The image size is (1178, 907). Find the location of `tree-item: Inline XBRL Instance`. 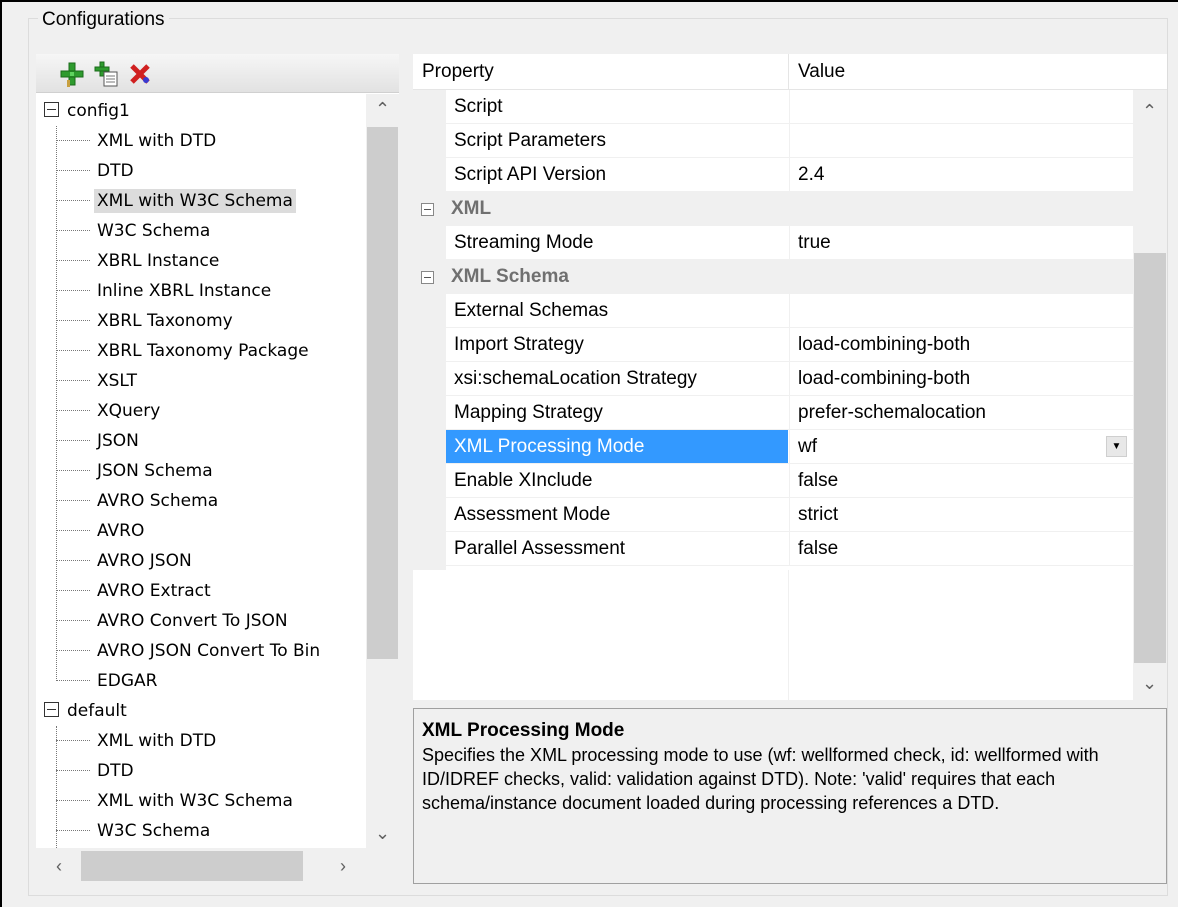

tree-item: Inline XBRL Instance is located at coordinates (165, 291).